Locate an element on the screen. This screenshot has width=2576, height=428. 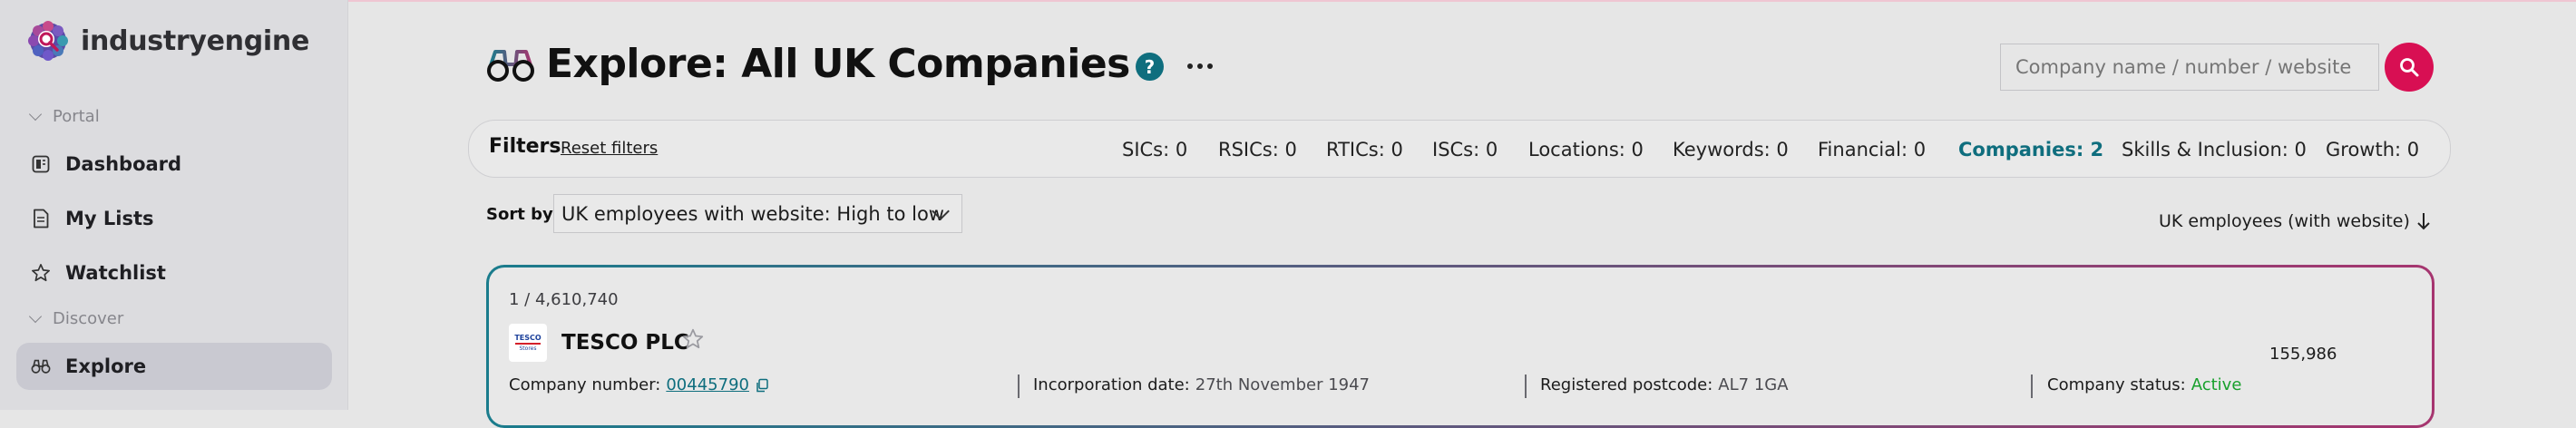
sidebar-item-label: Watchlist is located at coordinates (115, 273).